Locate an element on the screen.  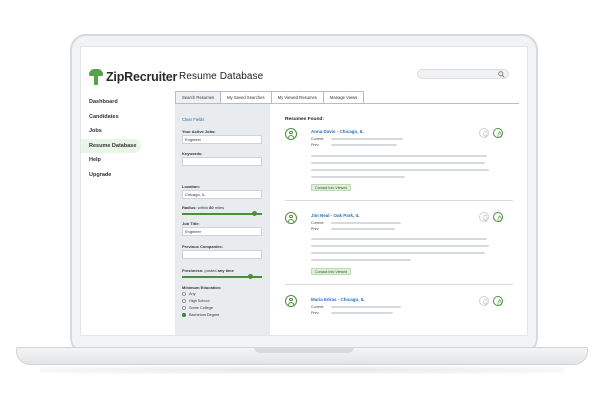
results-title: Resumes Found: is located at coordinates (304, 119).